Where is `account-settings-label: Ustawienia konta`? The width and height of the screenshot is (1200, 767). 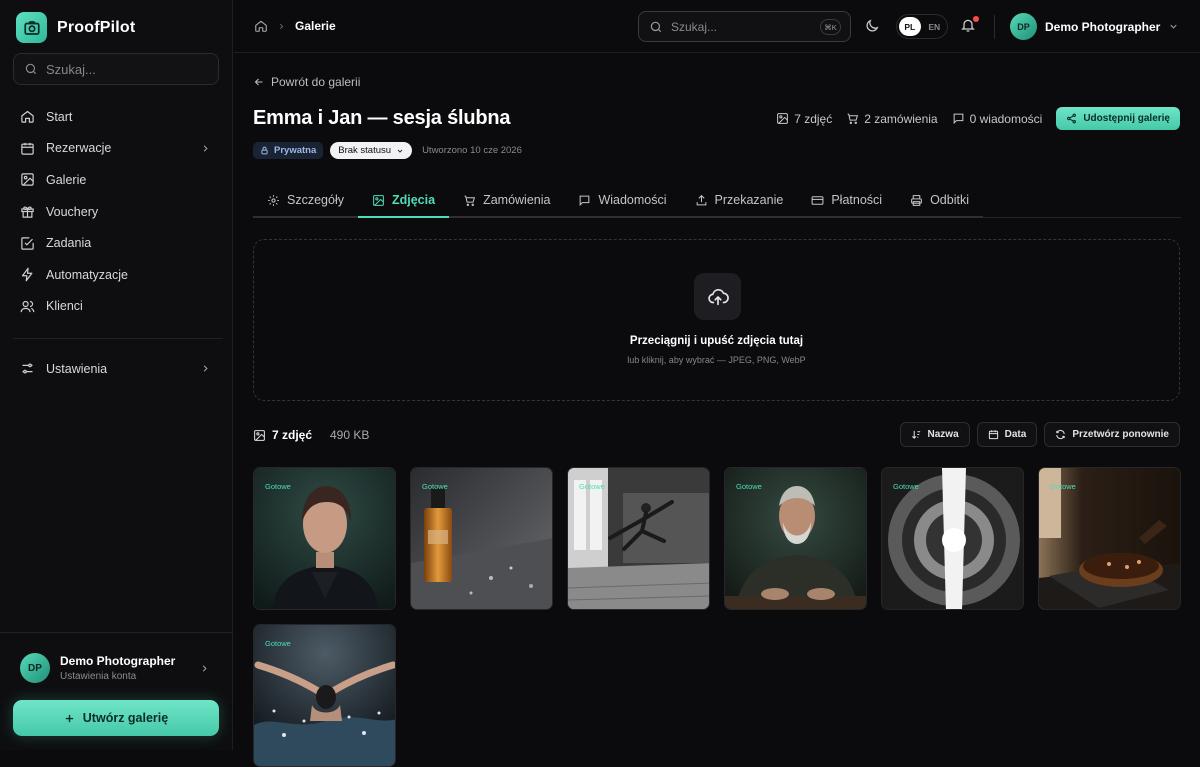 account-settings-label: Ustawienia konta is located at coordinates (98, 676).